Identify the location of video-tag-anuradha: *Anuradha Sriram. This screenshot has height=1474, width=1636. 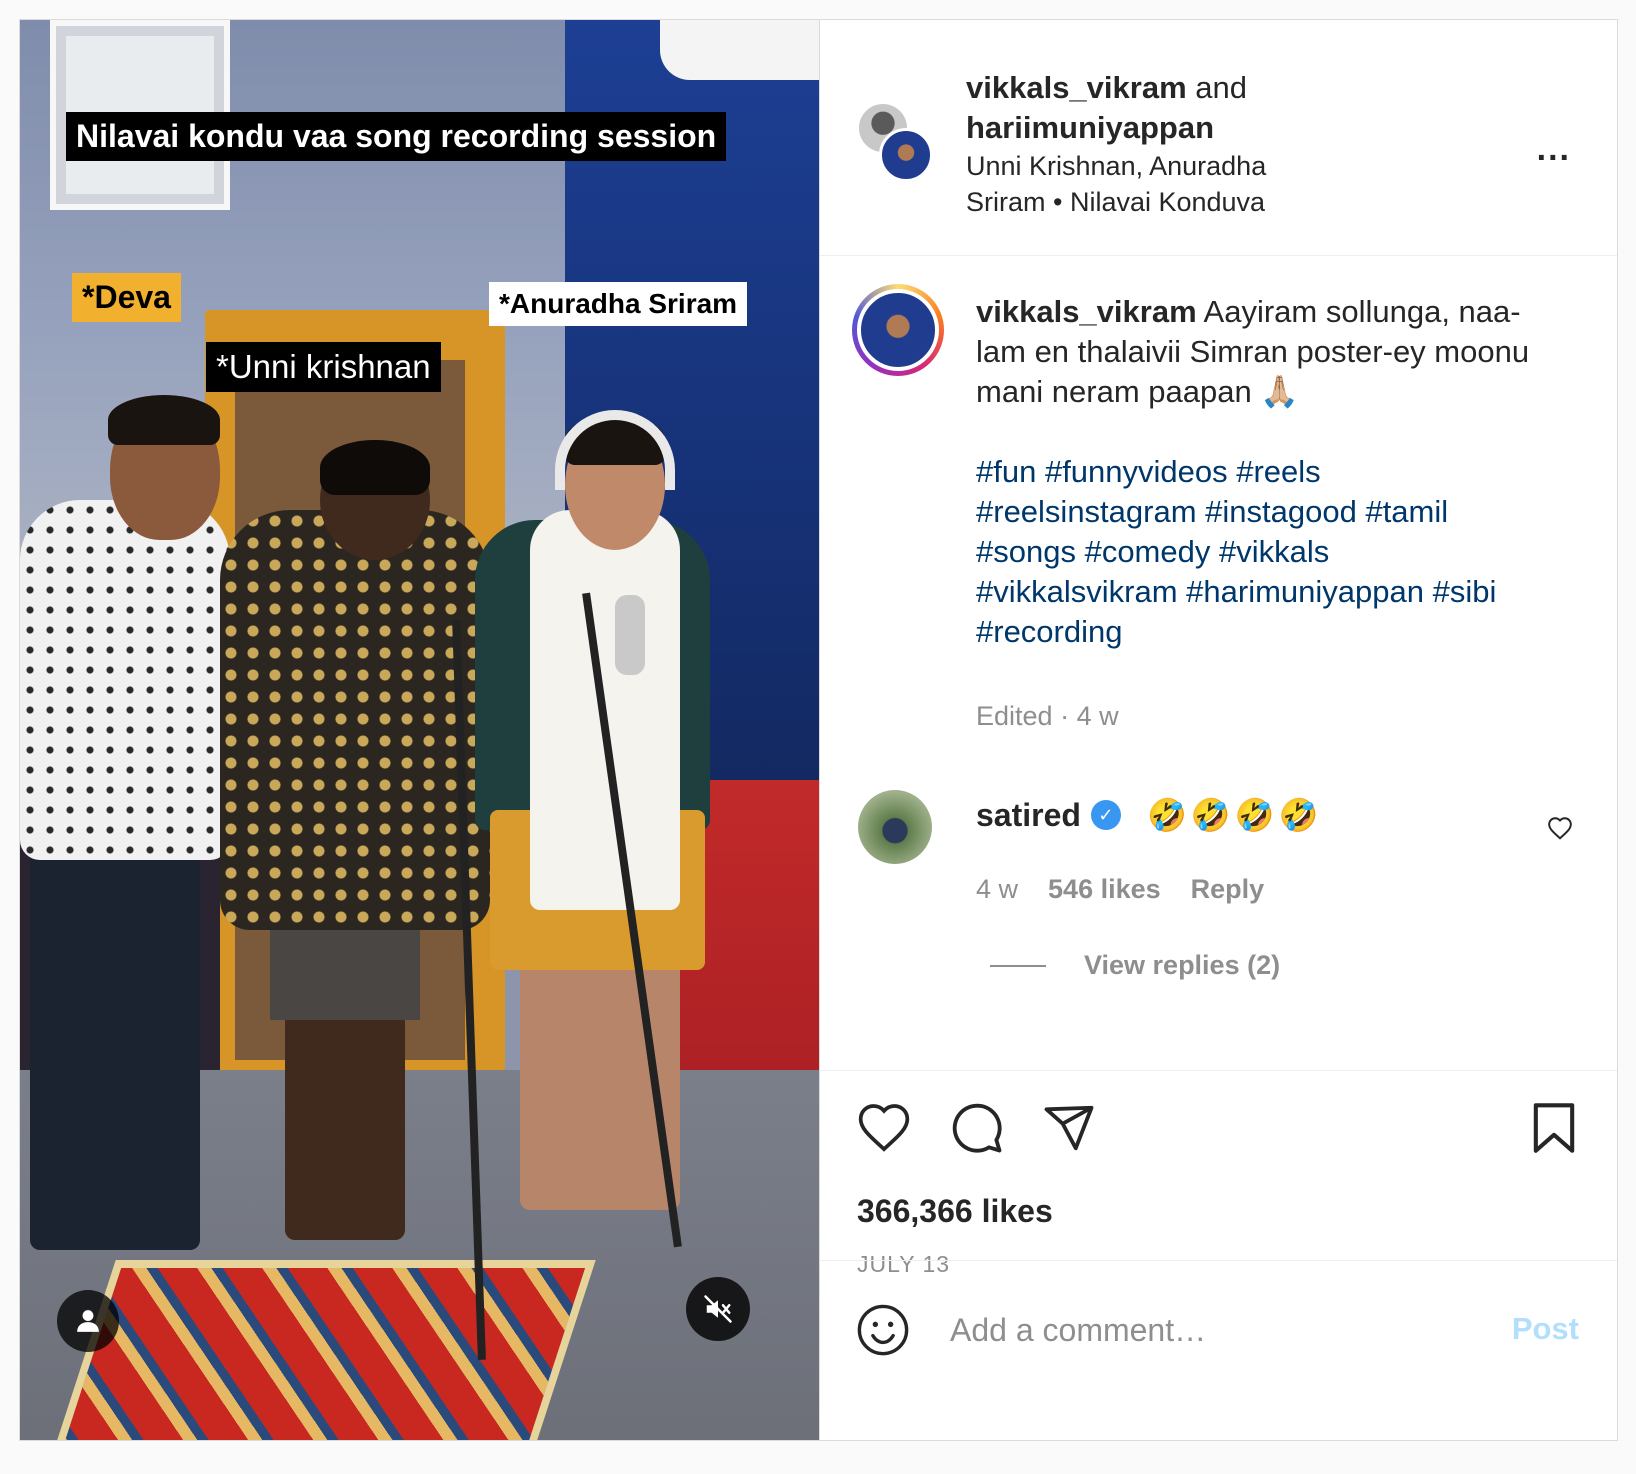
(618, 304).